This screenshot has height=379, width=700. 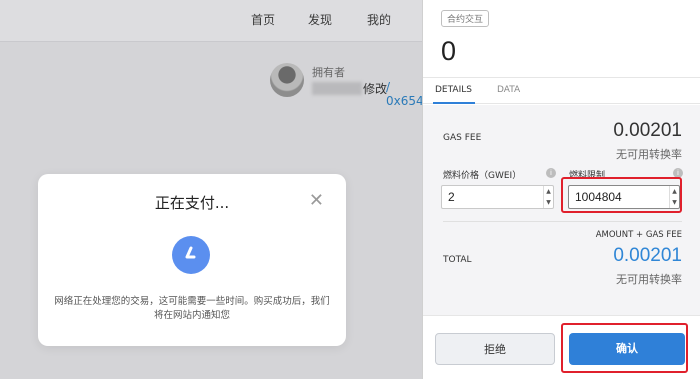 What do you see at coordinates (561, 91) in the screenshot?
I see `mm-tabs: DETAILS DATA` at bounding box center [561, 91].